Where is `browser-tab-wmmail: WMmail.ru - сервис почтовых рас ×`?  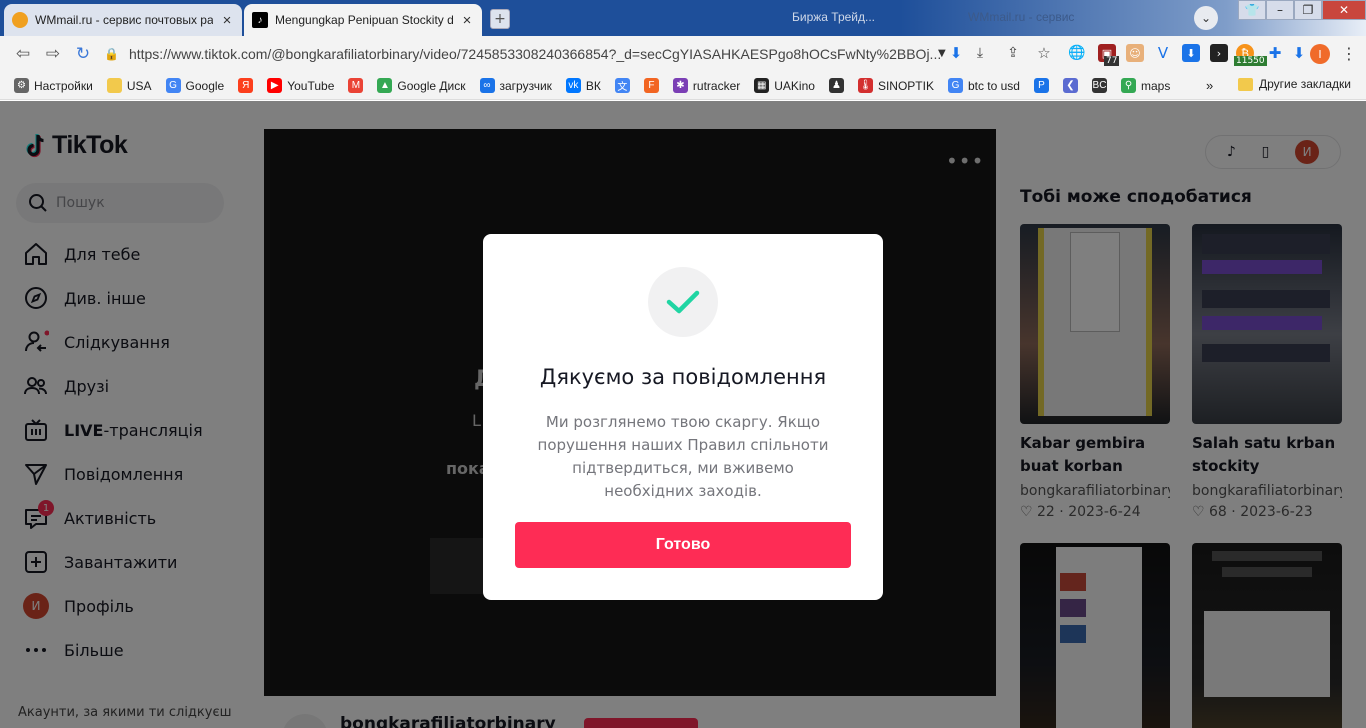 browser-tab-wmmail: WMmail.ru - сервис почтовых рас × is located at coordinates (123, 20).